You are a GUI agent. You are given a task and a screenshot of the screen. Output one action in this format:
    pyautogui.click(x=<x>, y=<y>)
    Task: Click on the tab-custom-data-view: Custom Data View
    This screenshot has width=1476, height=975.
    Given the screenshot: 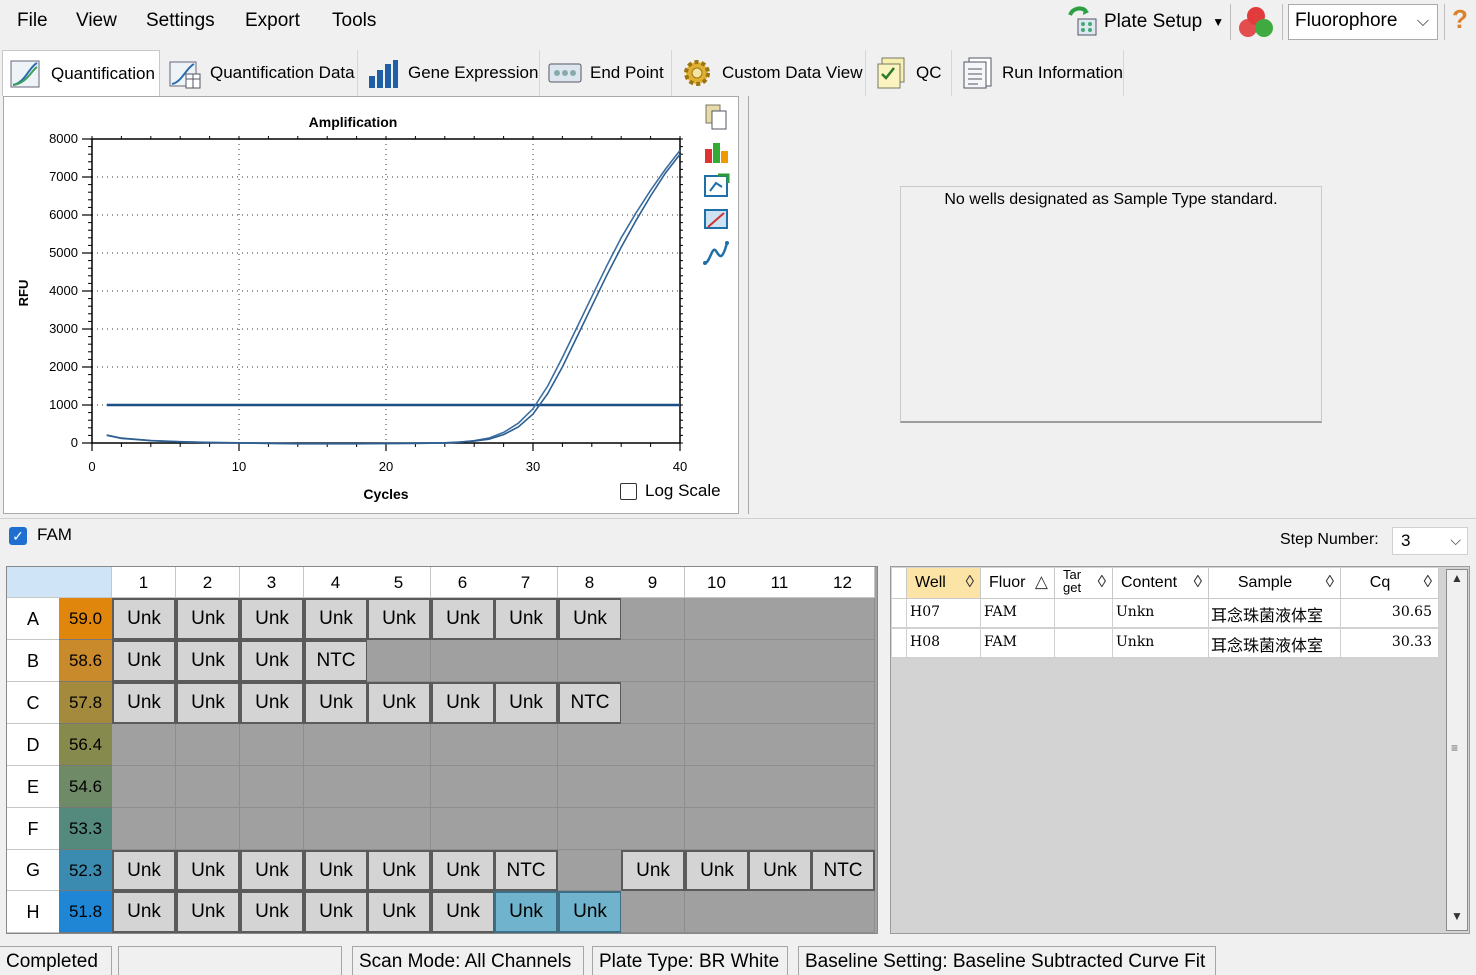 What is the action you would take?
    pyautogui.click(x=770, y=73)
    